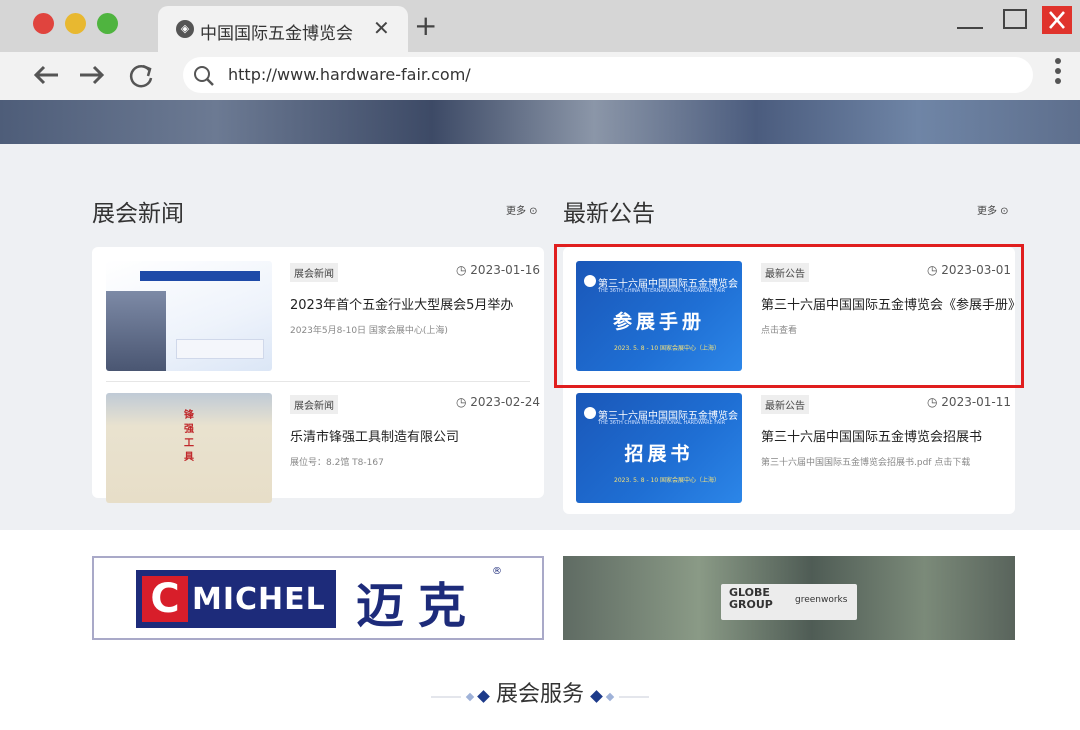  I want to click on minimize-icon, so click(970, 20).